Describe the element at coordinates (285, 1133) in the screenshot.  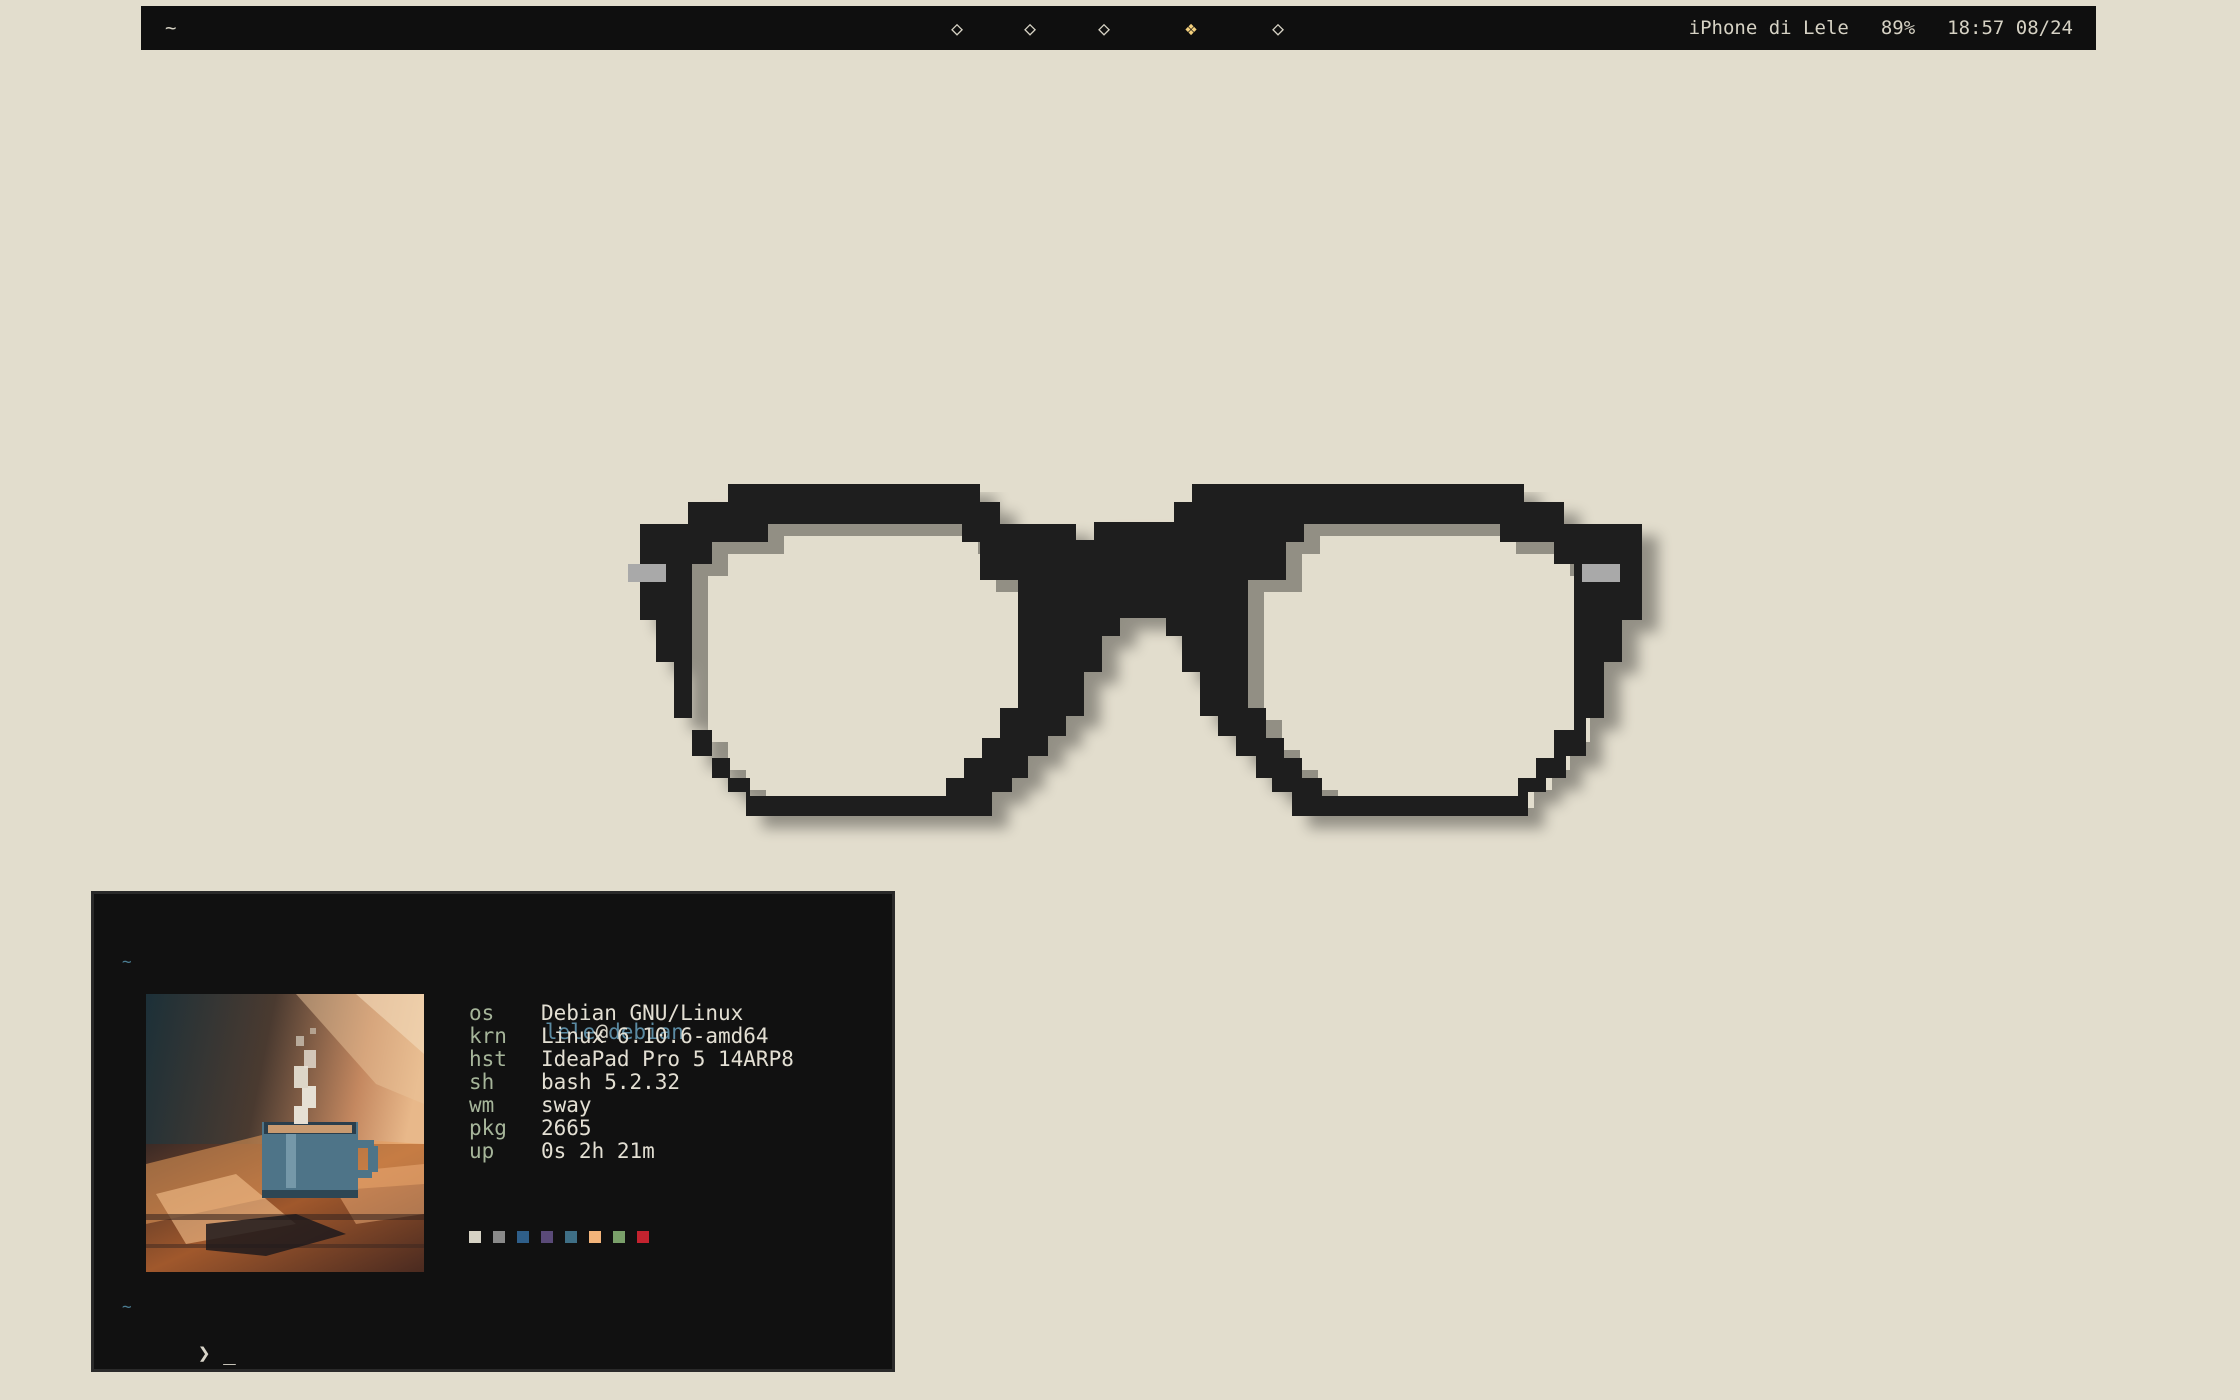
I see `coffee-cup-image` at that location.